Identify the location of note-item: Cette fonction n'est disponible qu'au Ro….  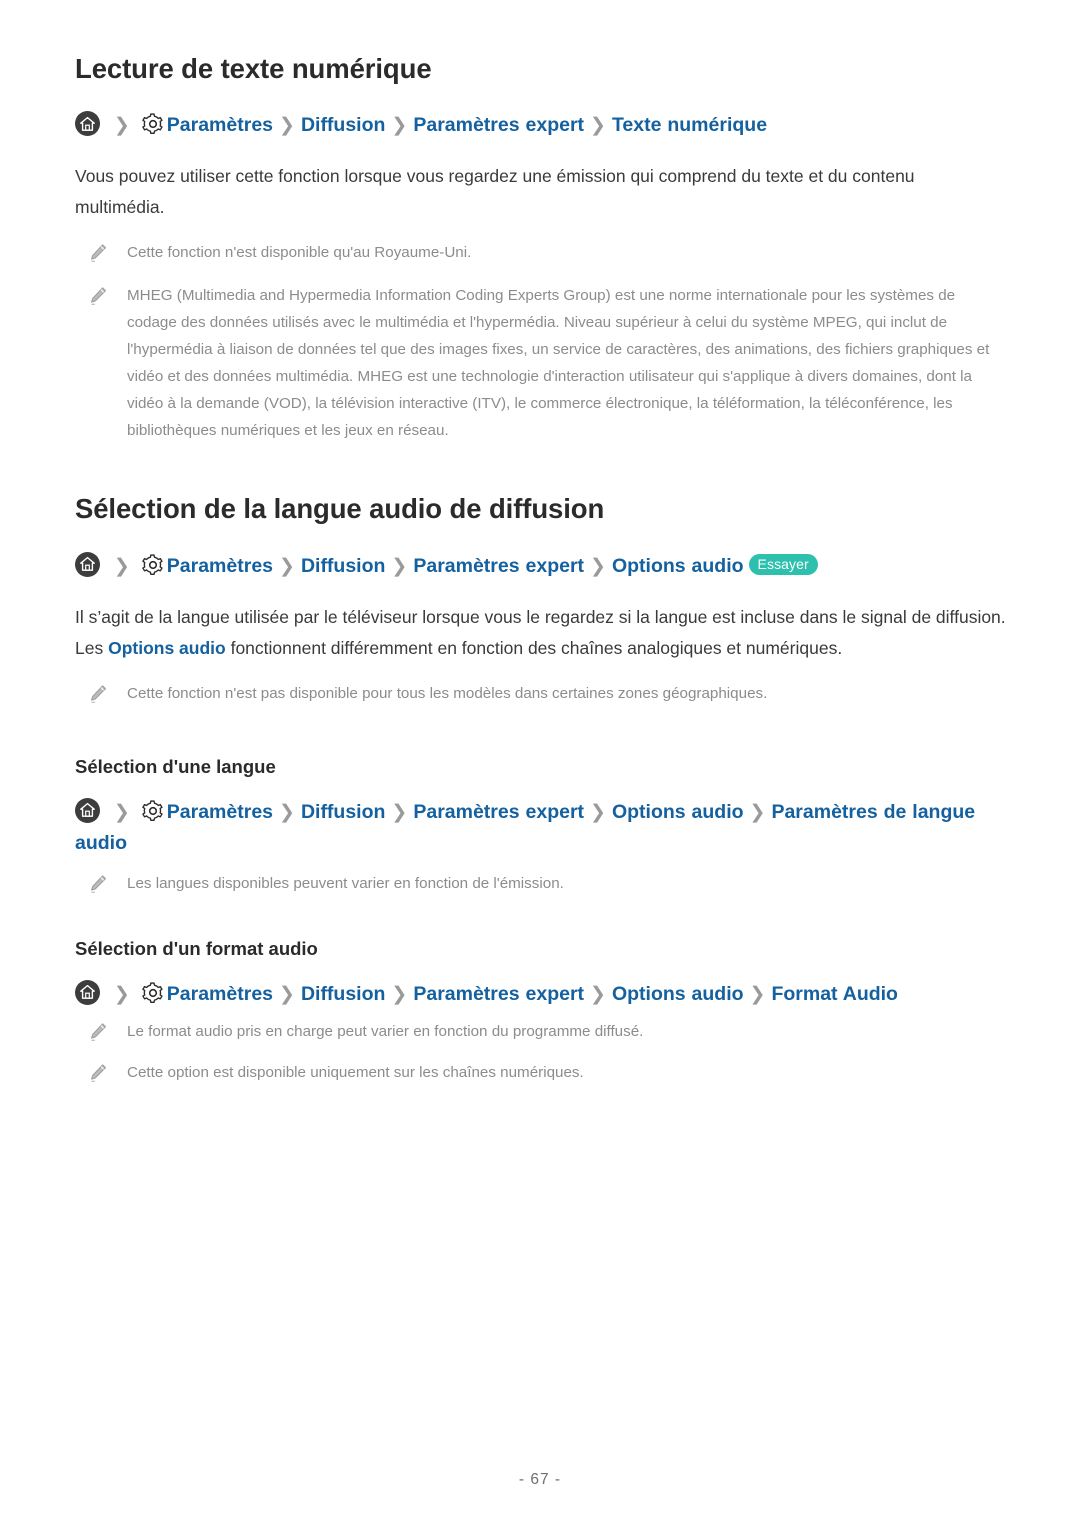
(541, 252).